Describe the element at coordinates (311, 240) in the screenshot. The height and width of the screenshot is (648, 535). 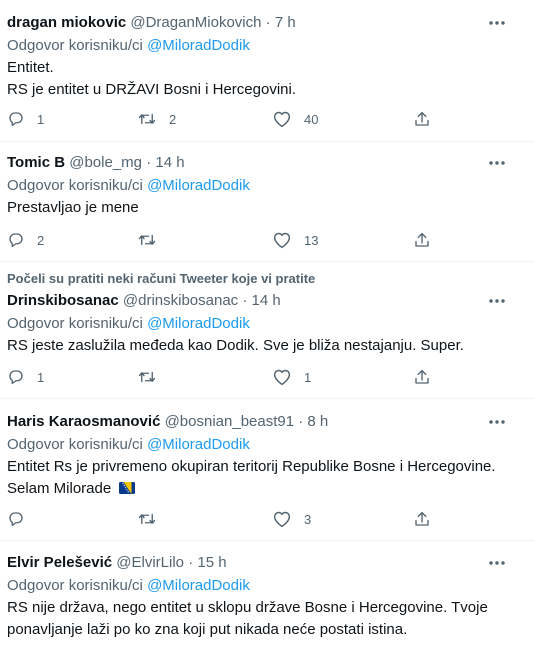
I see `like-count: 13` at that location.